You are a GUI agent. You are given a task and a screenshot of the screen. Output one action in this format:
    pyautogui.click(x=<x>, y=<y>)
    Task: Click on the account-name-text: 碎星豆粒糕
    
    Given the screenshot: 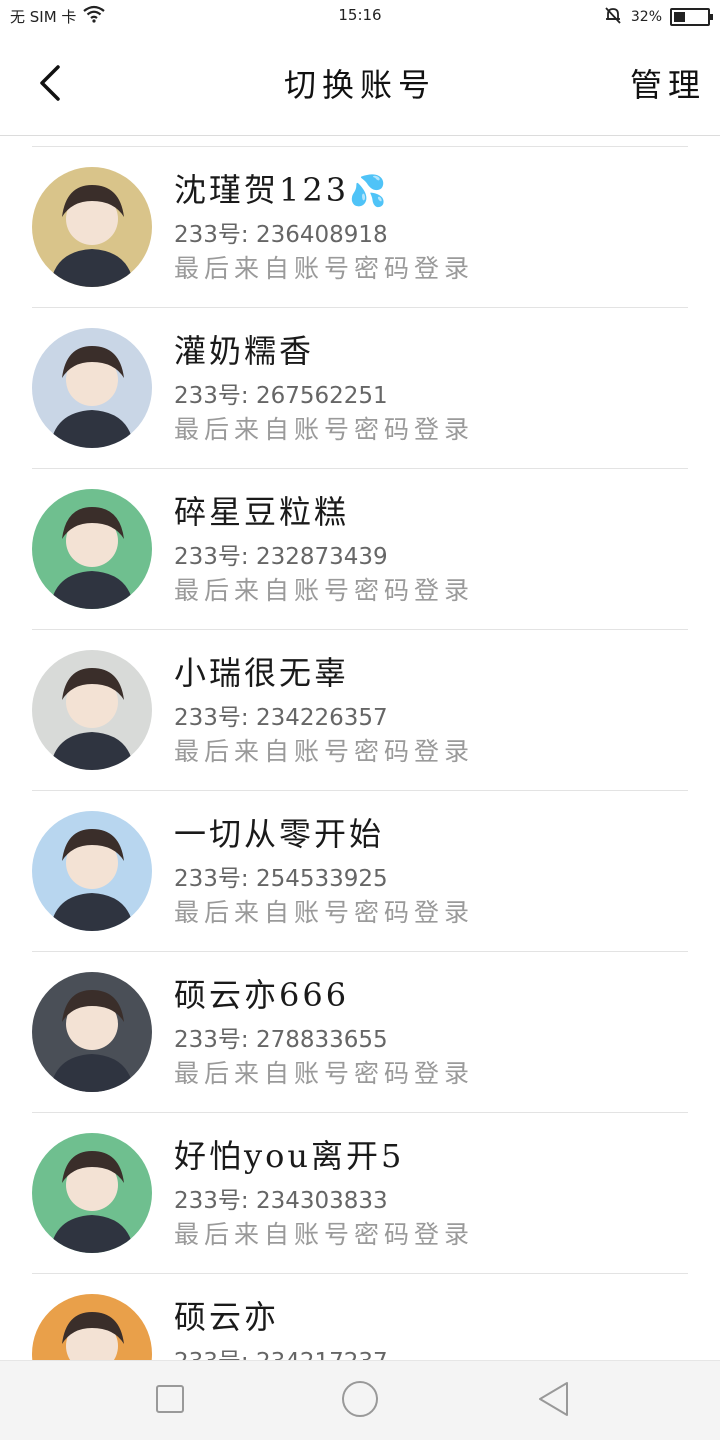 What is the action you would take?
    pyautogui.click(x=262, y=512)
    